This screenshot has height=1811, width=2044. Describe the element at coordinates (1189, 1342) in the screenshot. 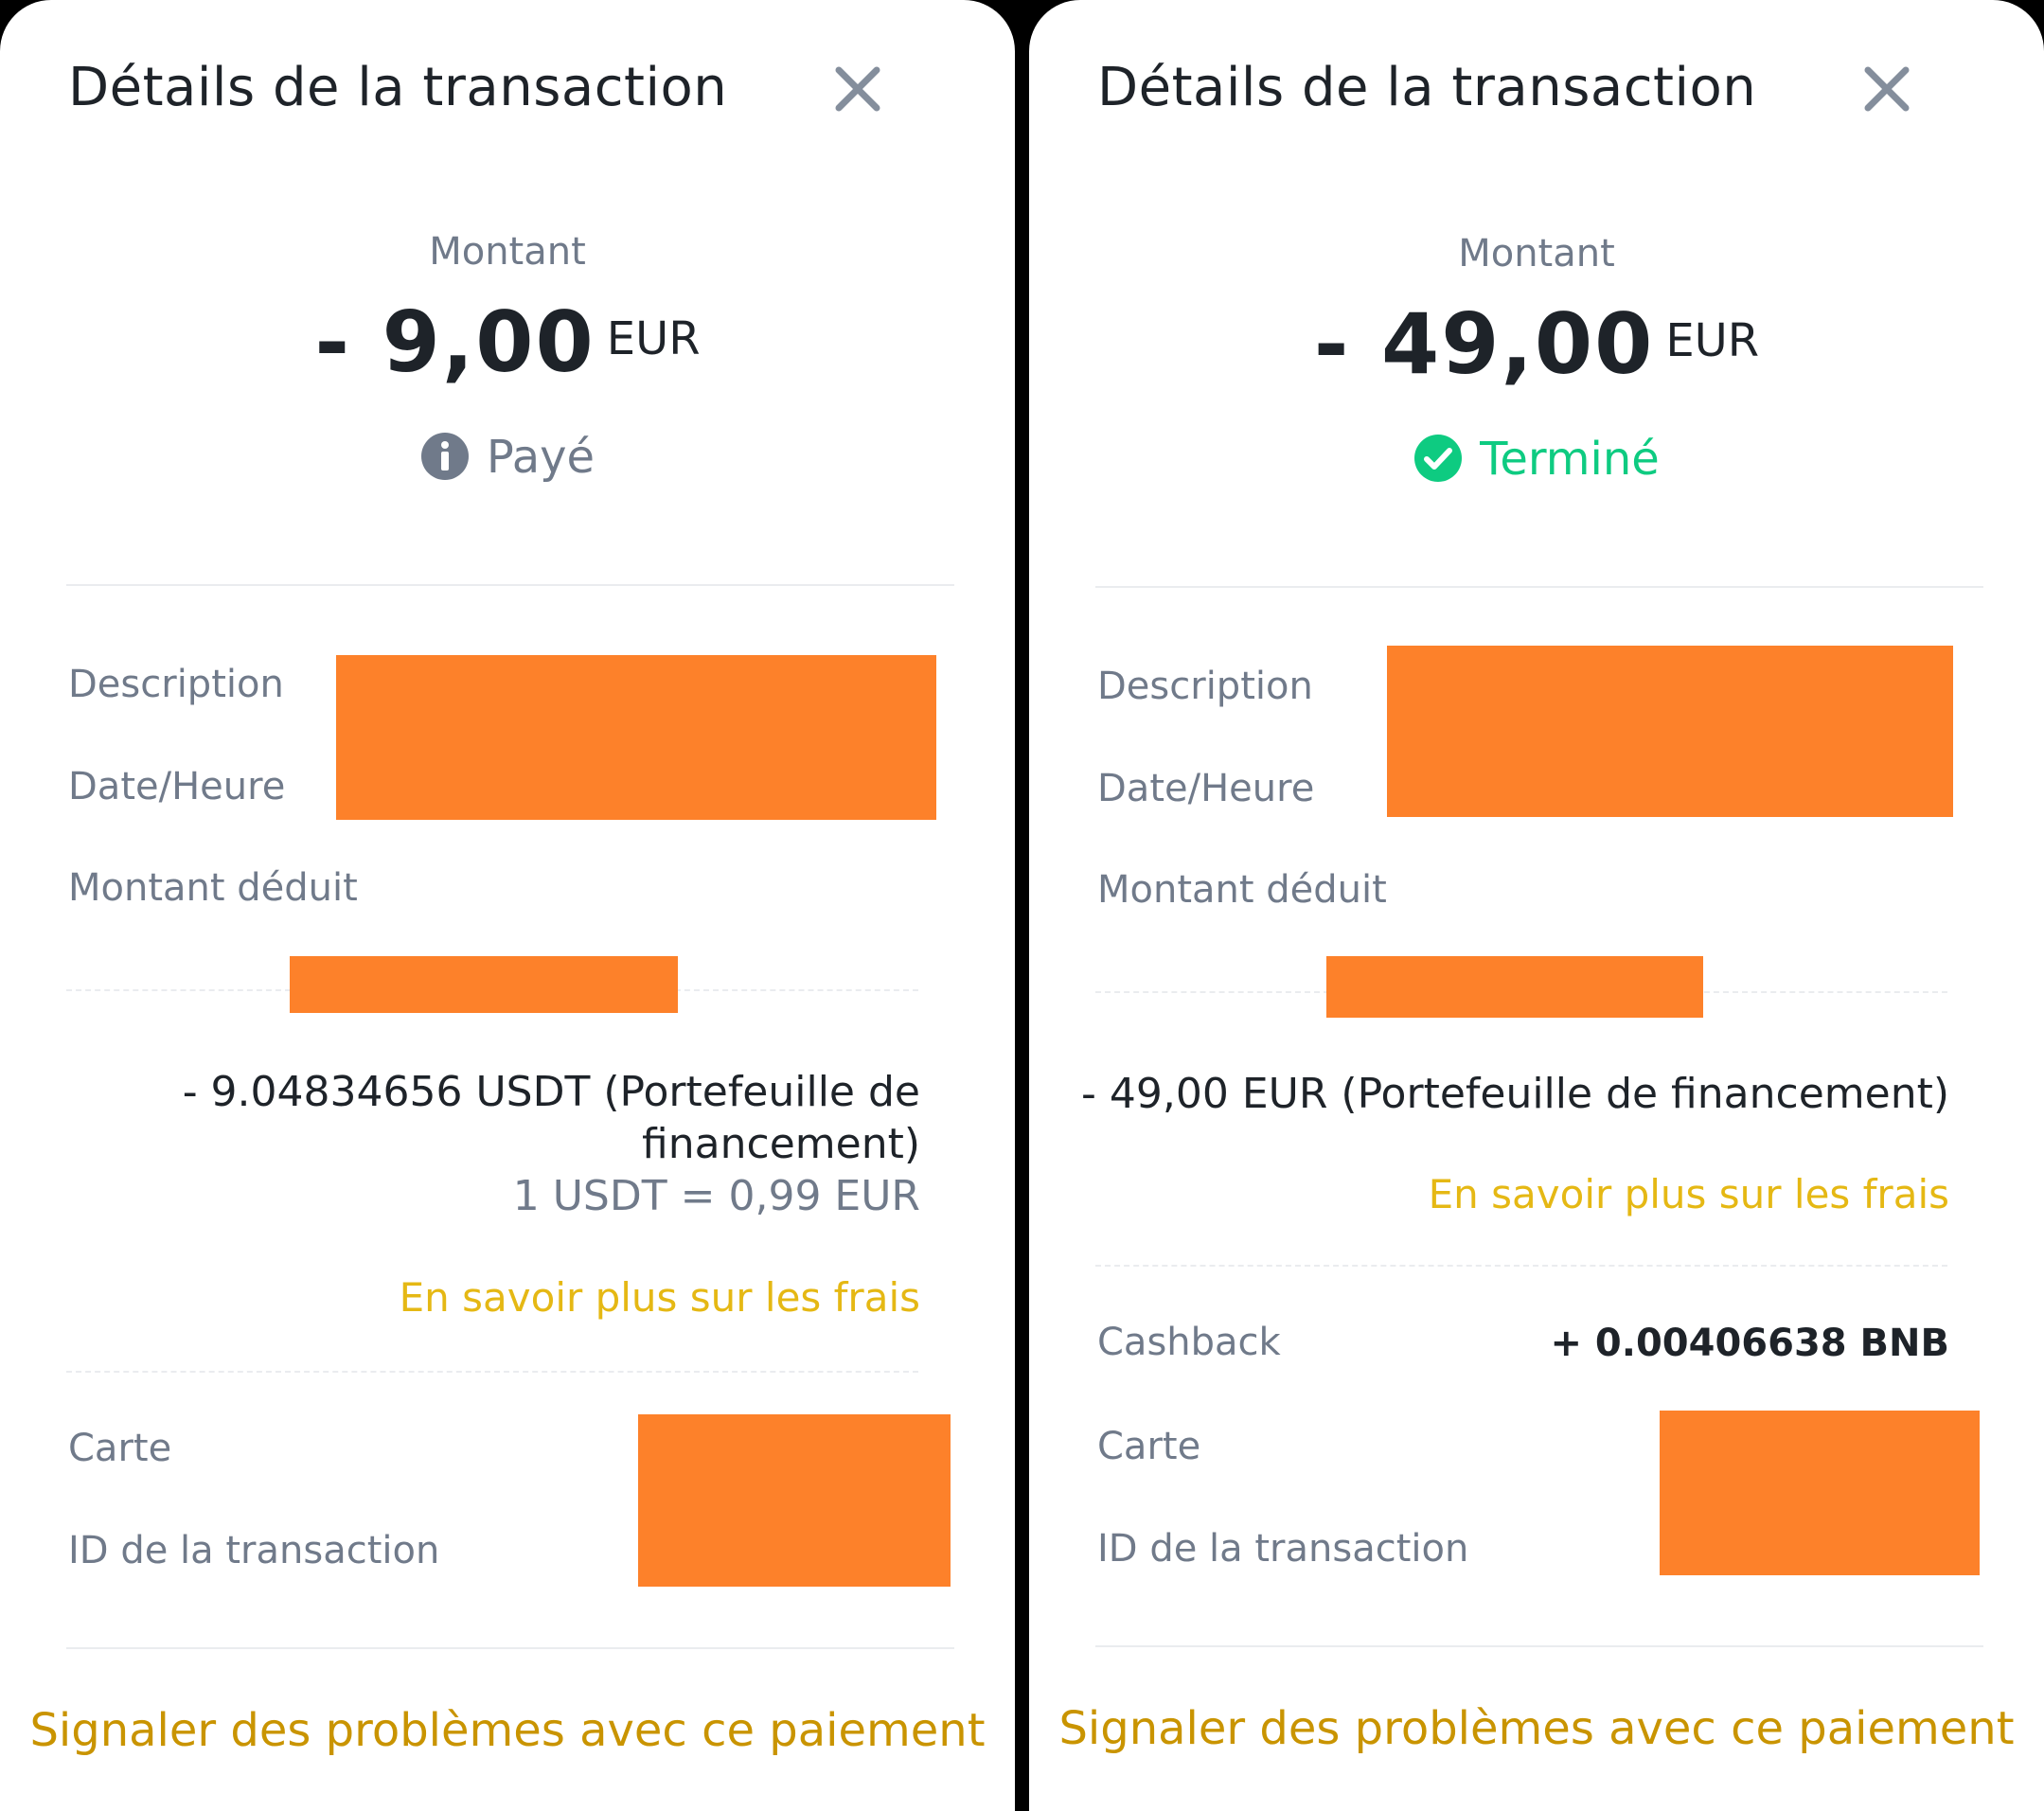

I see `cashback-label: Cashback` at that location.